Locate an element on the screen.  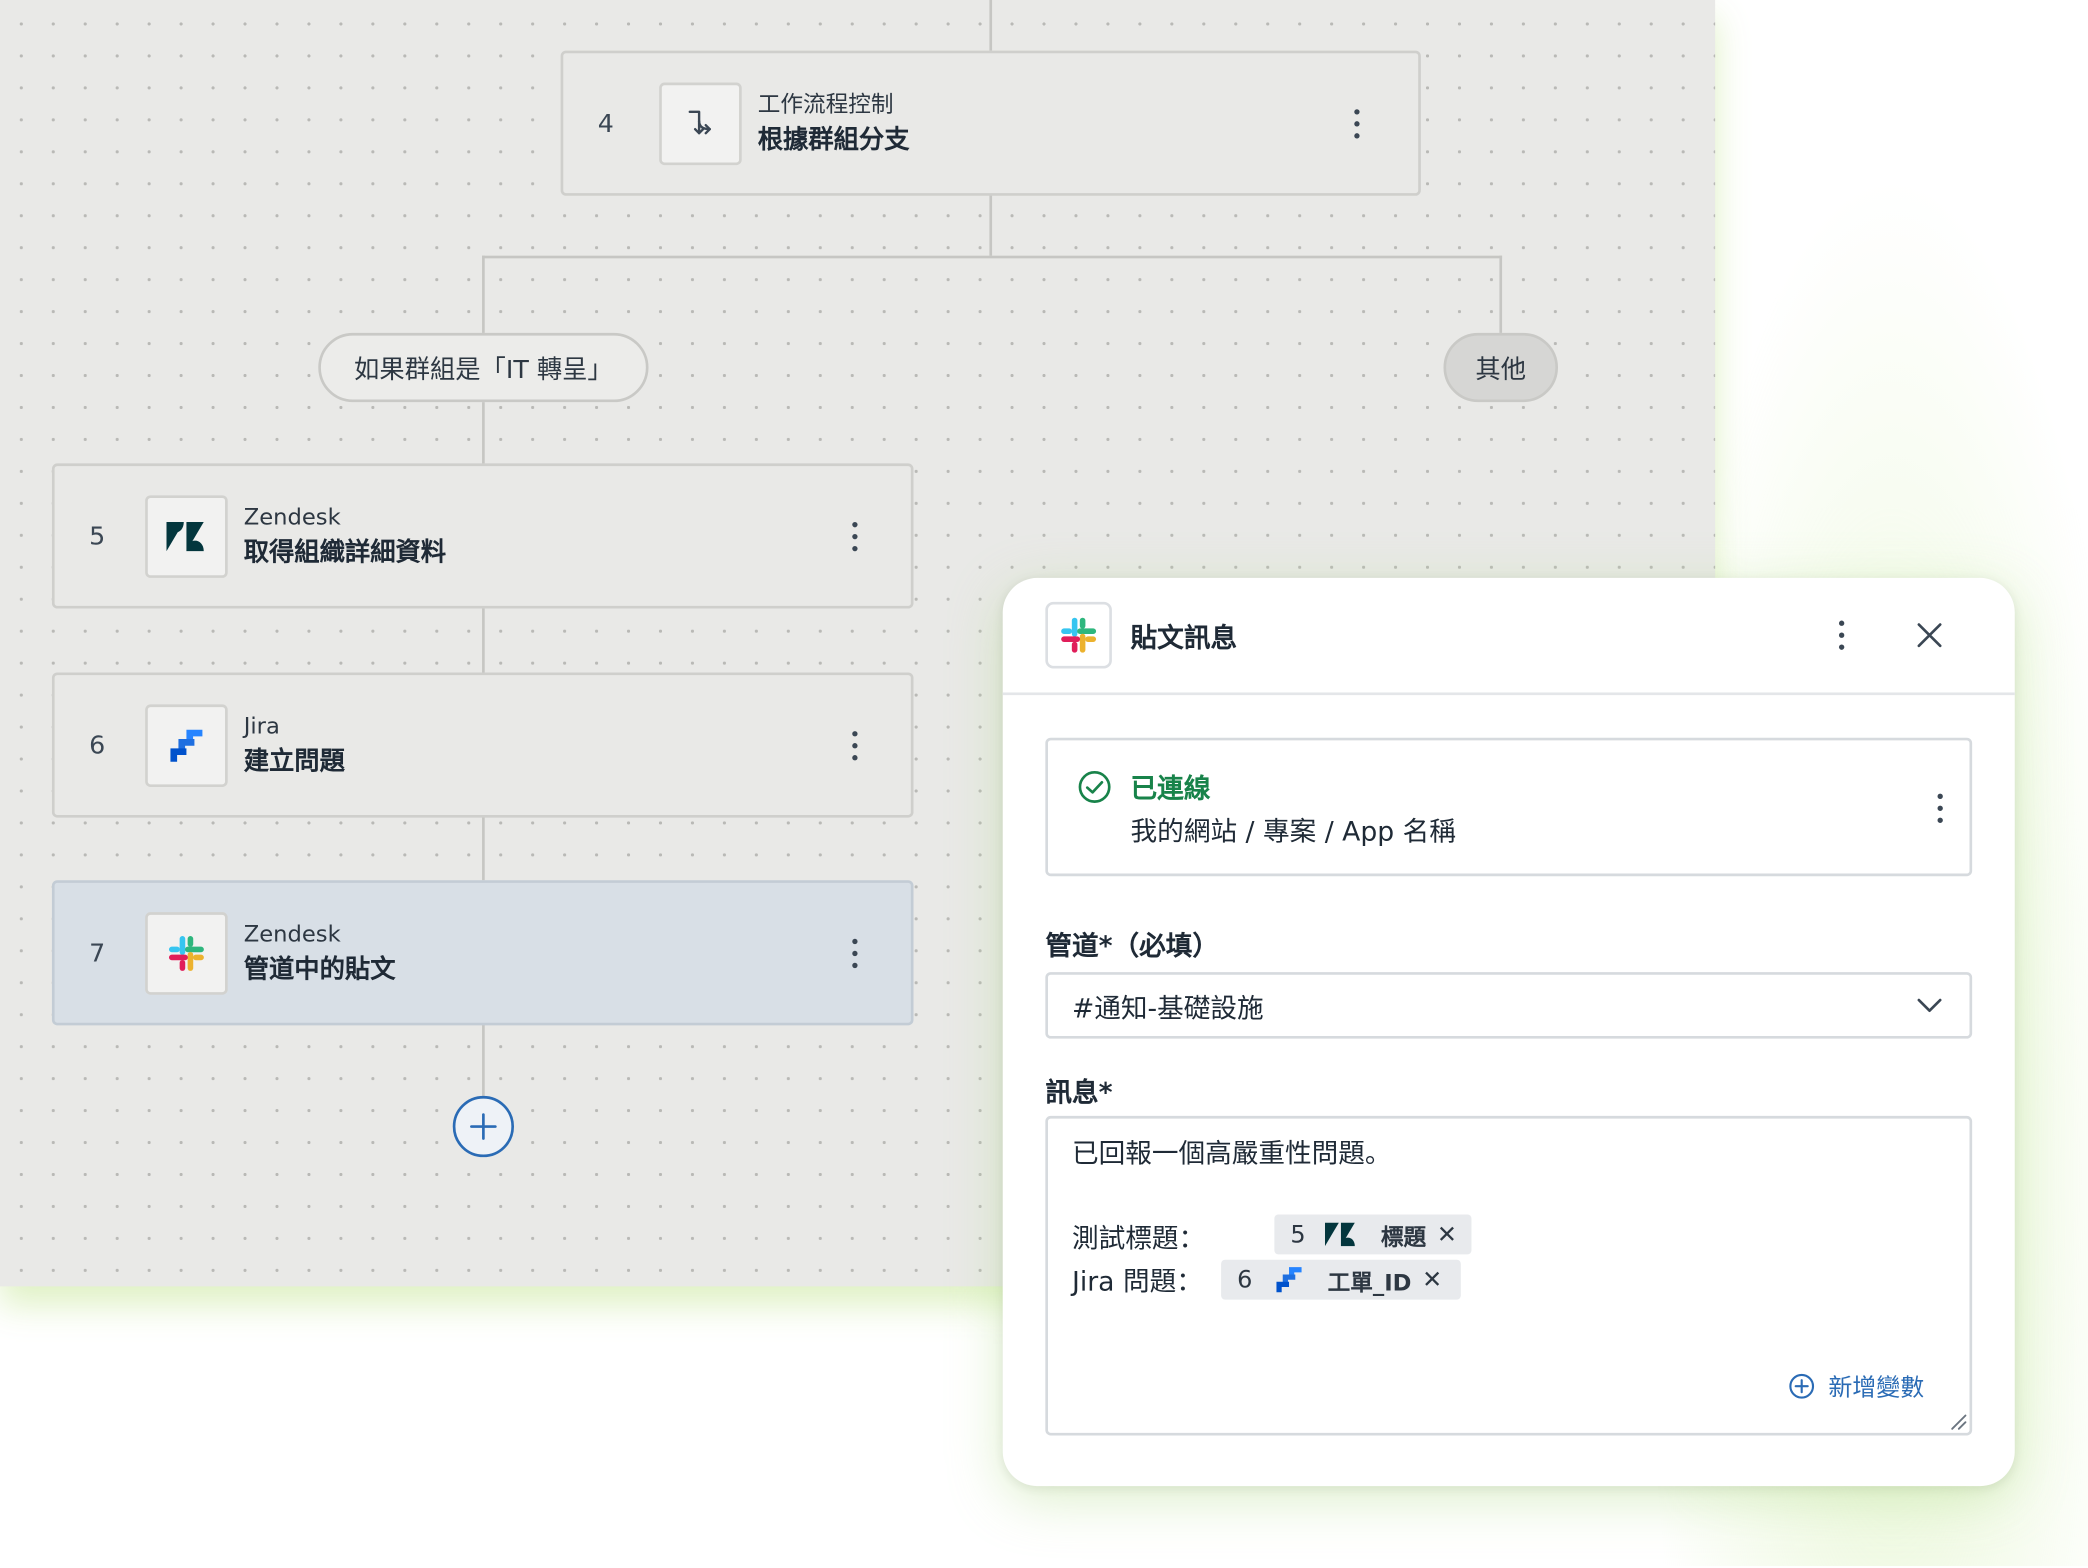
resize-handle-icon is located at coordinates (1957, 1421).